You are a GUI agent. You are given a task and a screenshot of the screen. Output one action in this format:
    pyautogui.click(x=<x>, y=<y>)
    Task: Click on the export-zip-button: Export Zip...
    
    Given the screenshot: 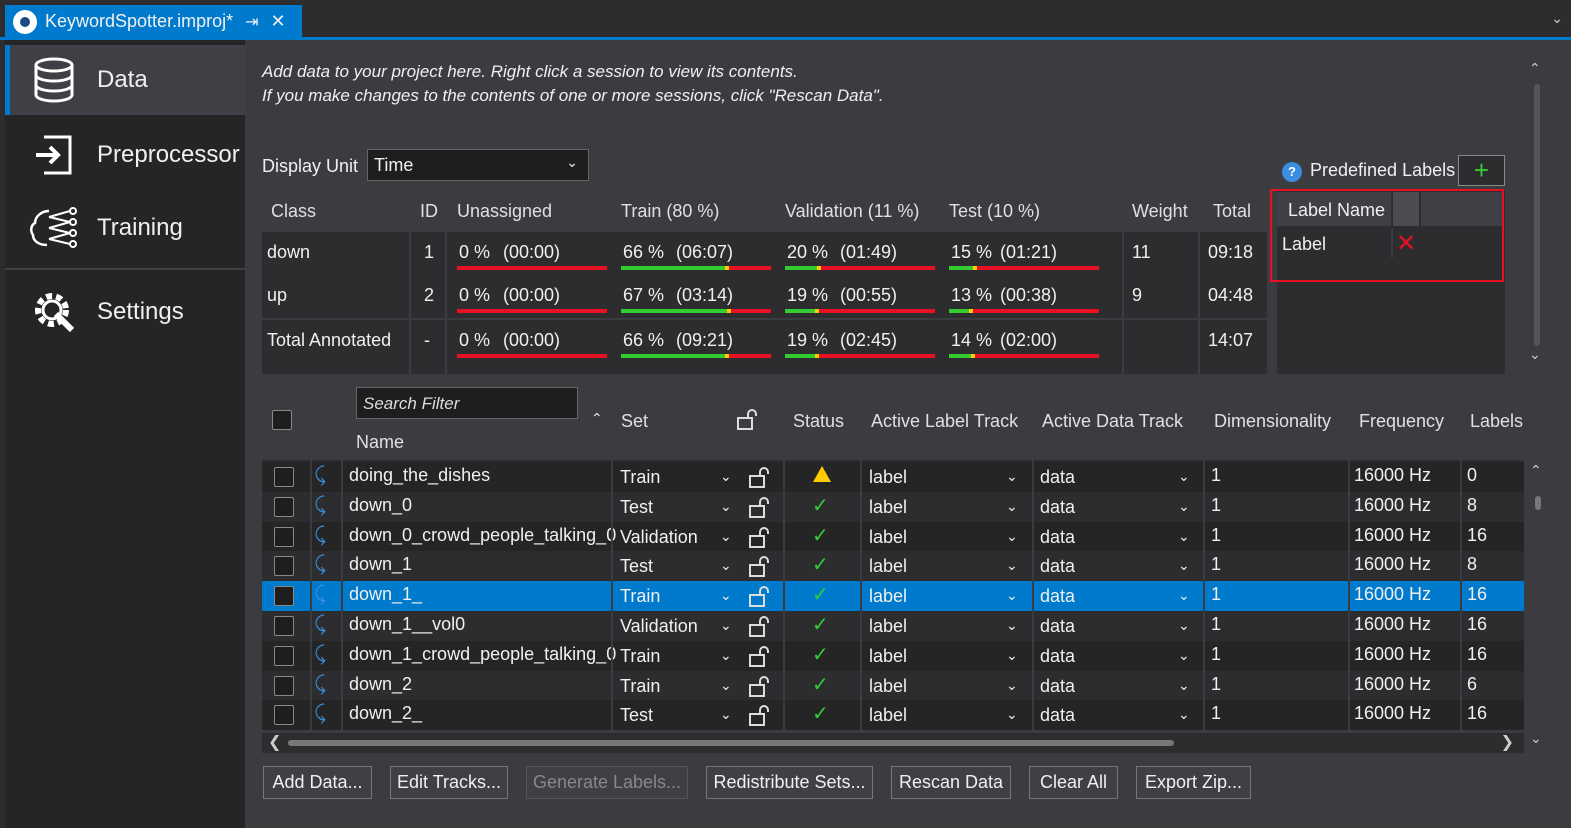 What is the action you would take?
    pyautogui.click(x=1193, y=782)
    